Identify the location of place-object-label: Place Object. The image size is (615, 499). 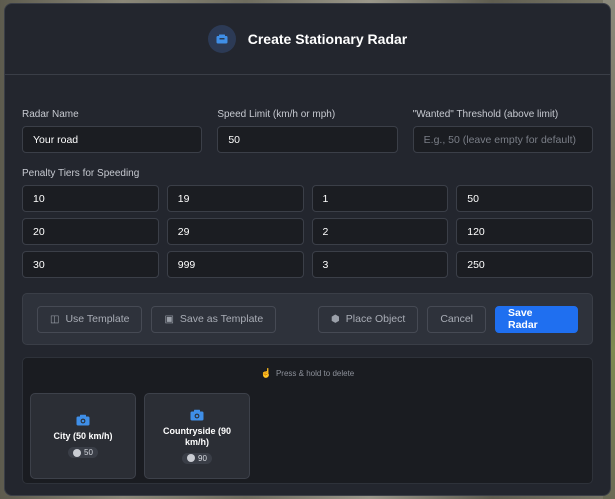
(375, 319).